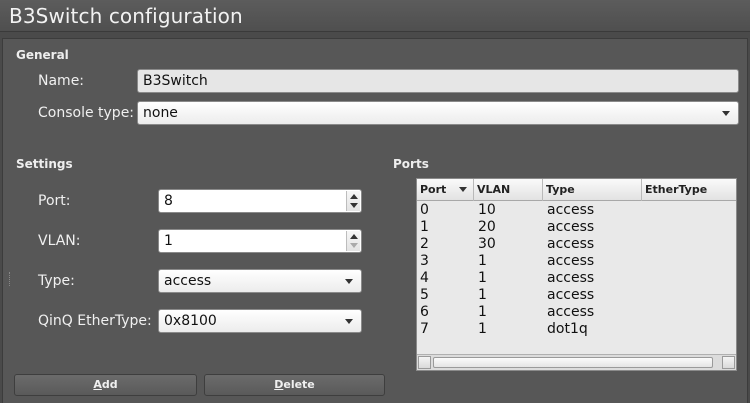  What do you see at coordinates (424, 362) in the screenshot?
I see `scroll-left-icon` at bounding box center [424, 362].